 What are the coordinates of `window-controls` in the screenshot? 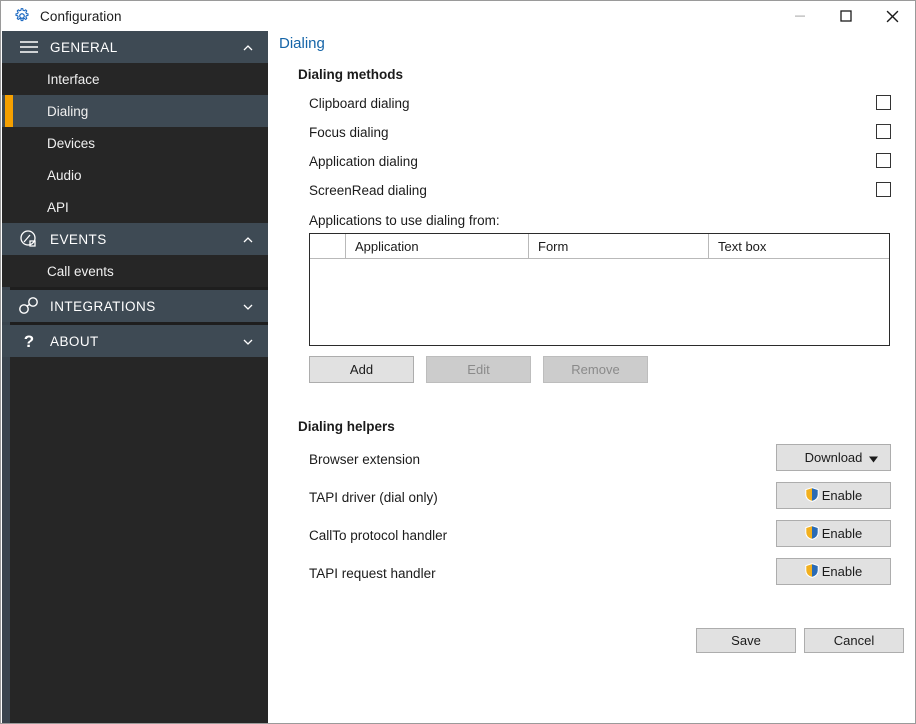 It's located at (846, 16).